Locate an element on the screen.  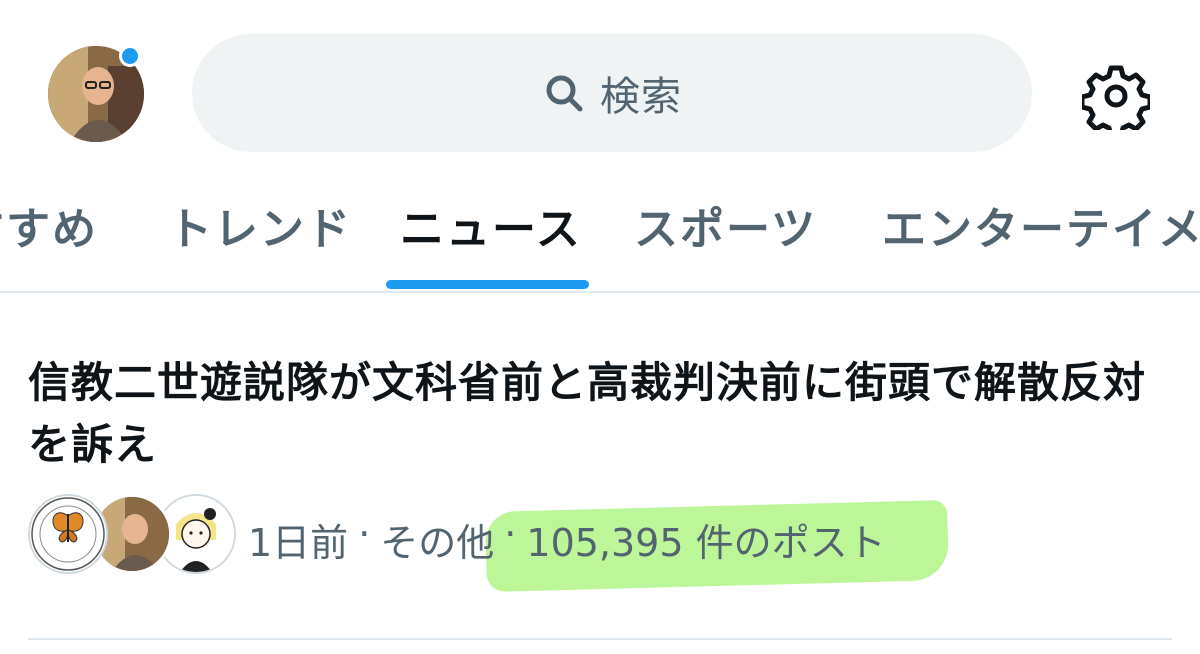
divider is located at coordinates (600, 639).